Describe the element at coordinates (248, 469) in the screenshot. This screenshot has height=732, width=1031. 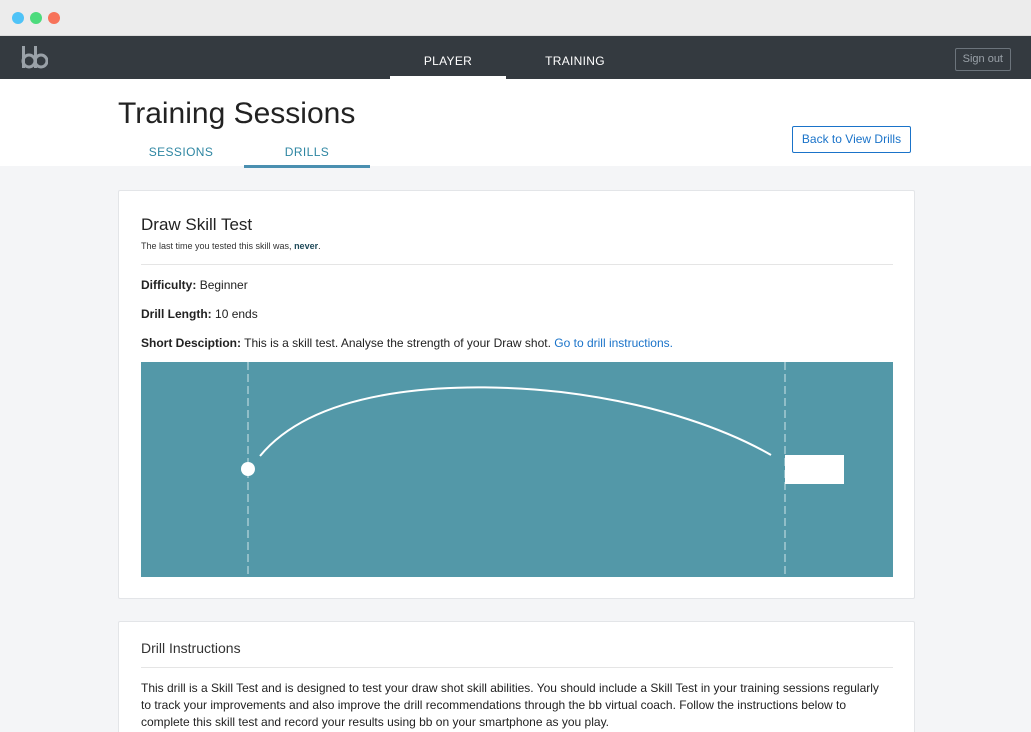
I see `bowl-start-icon` at that location.